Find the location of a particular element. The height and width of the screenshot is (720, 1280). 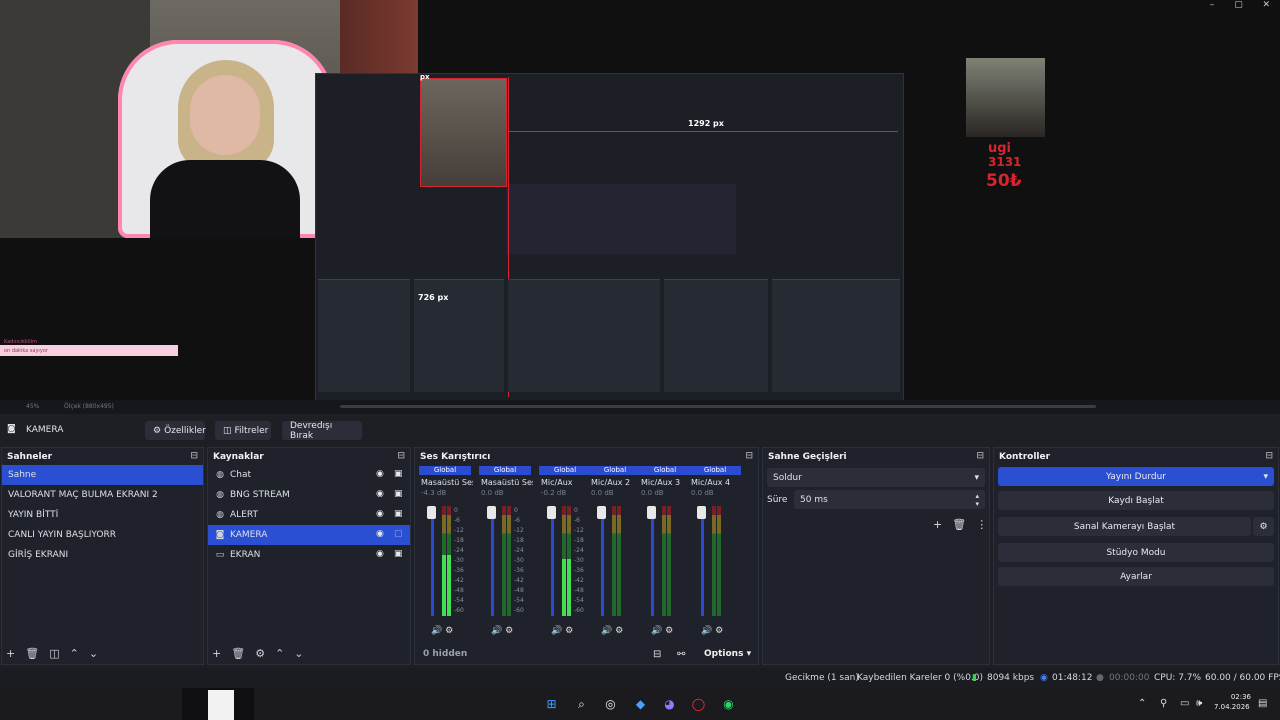

stepper-icon: ▴ ▾ is located at coordinates (977, 500).